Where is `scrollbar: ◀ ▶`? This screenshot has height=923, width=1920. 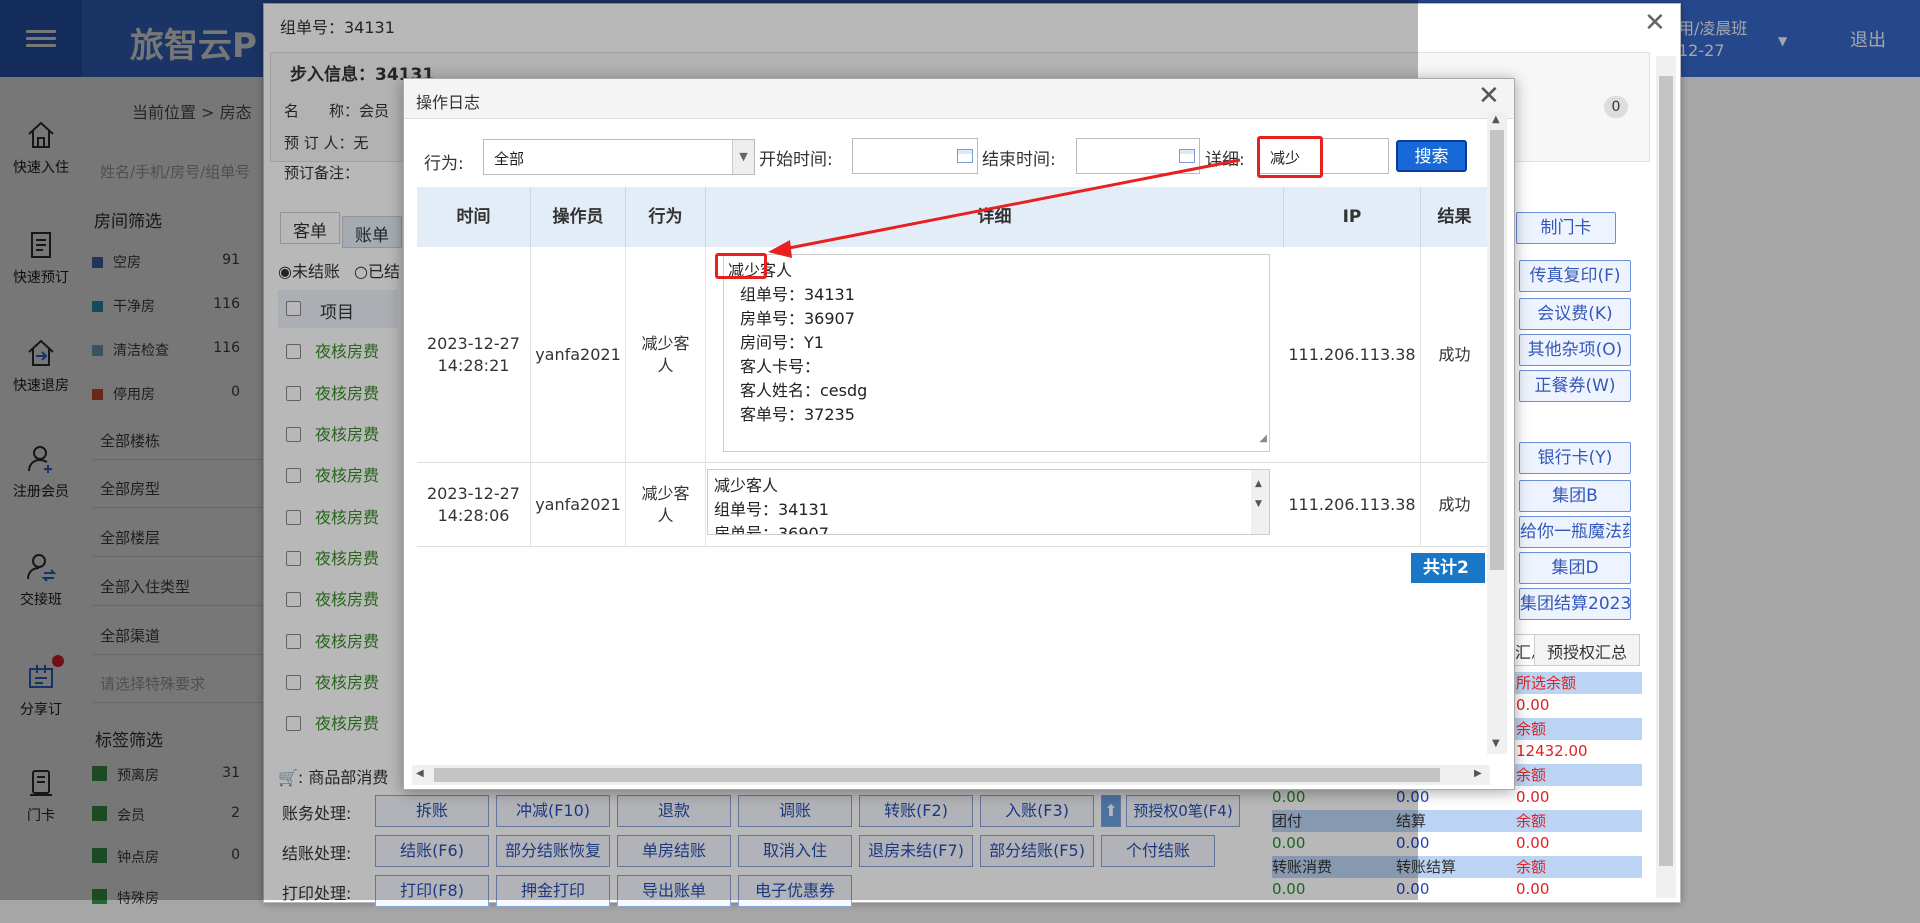
scrollbar: ◀ ▶ is located at coordinates (951, 775).